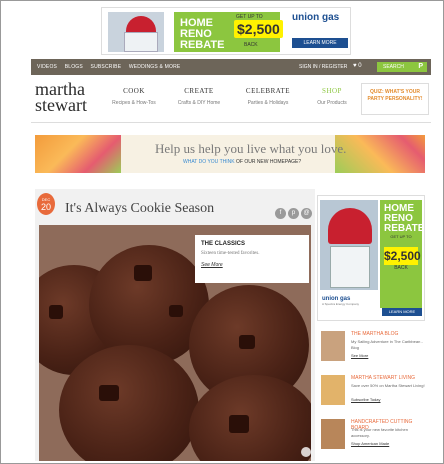 The image size is (444, 464). What do you see at coordinates (316, 17) in the screenshot?
I see `union-gas-logo: union gas` at bounding box center [316, 17].